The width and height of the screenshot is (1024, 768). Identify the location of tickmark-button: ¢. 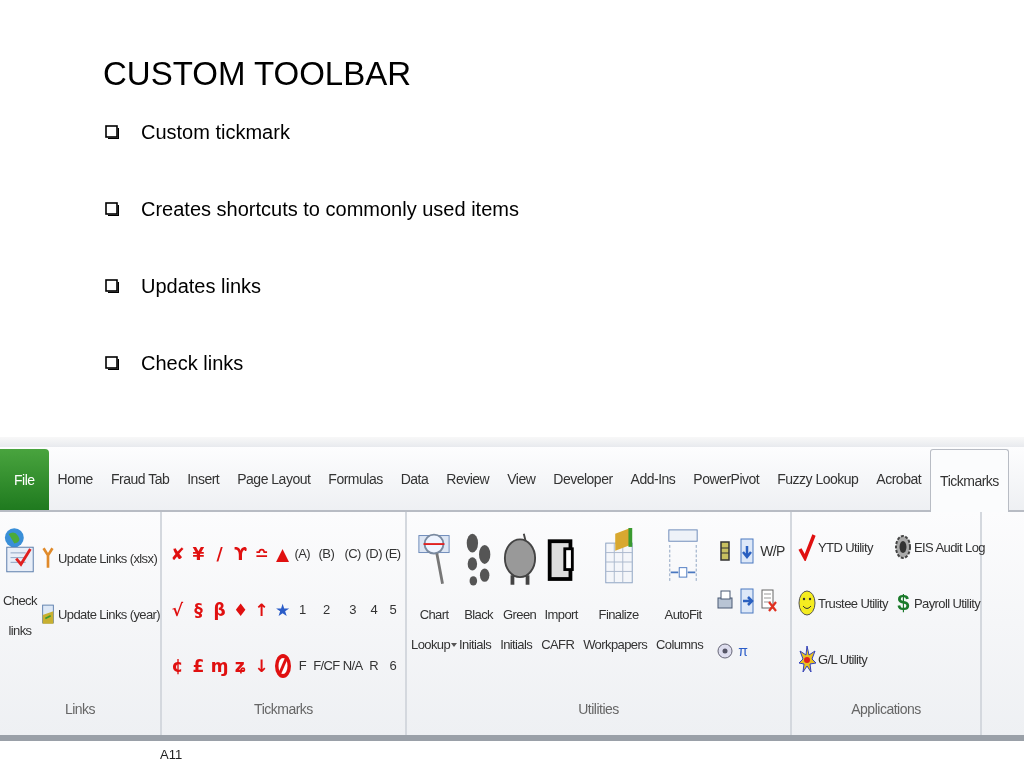
(177, 666).